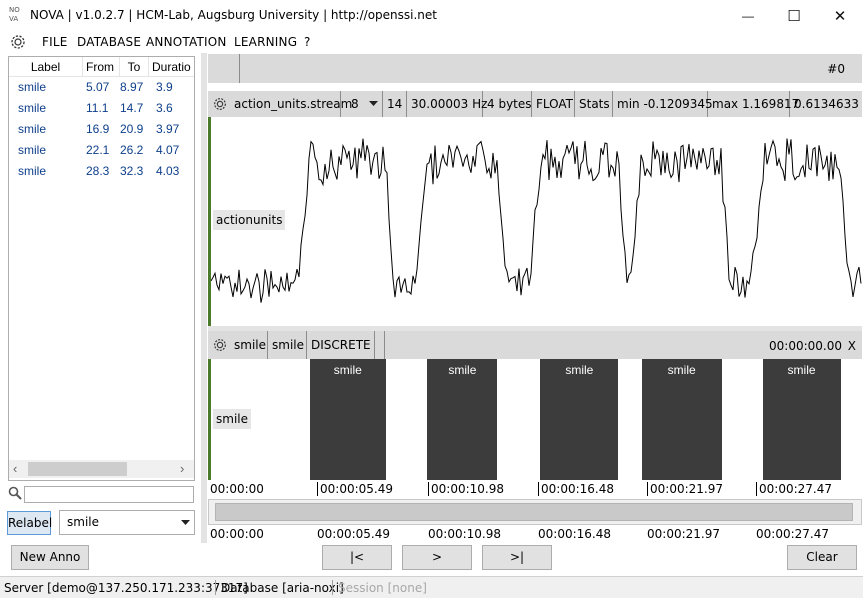 The width and height of the screenshot is (863, 598). What do you see at coordinates (250, 345) in the screenshot?
I see `annotation-scheme: smile` at bounding box center [250, 345].